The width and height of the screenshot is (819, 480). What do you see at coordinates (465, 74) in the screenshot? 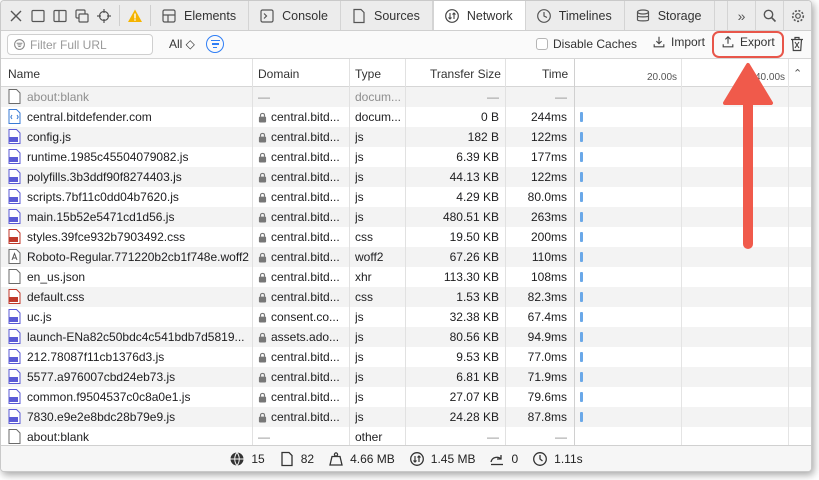
I see `column-header-transfer-size: Transfer Size` at bounding box center [465, 74].